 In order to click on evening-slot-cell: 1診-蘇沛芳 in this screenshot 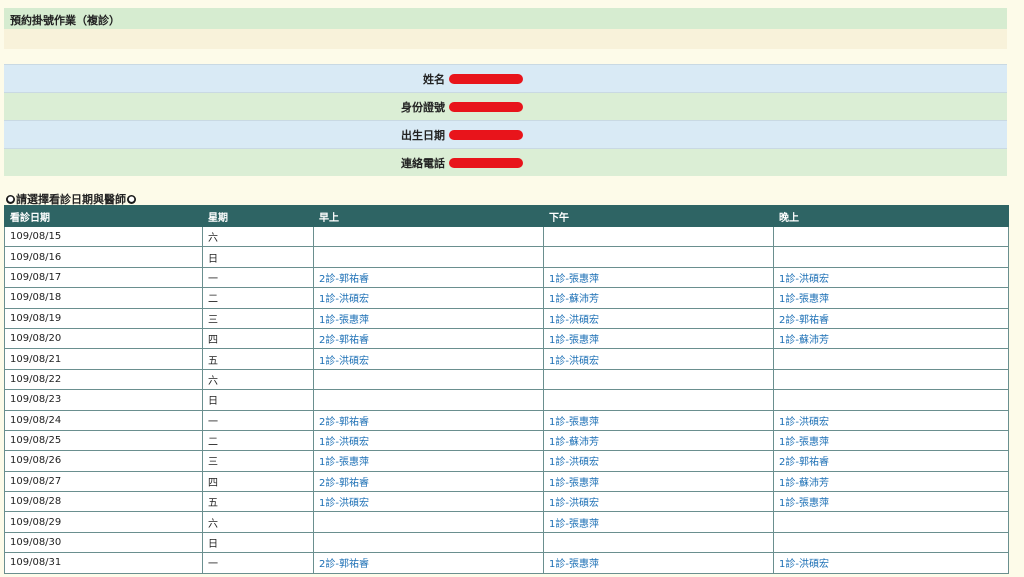, I will do `click(891, 481)`.